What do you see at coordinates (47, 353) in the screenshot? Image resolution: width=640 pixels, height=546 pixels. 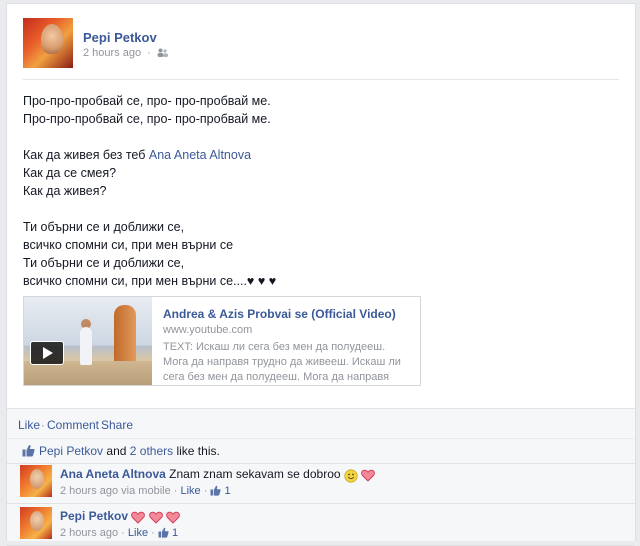 I see `play-icon` at bounding box center [47, 353].